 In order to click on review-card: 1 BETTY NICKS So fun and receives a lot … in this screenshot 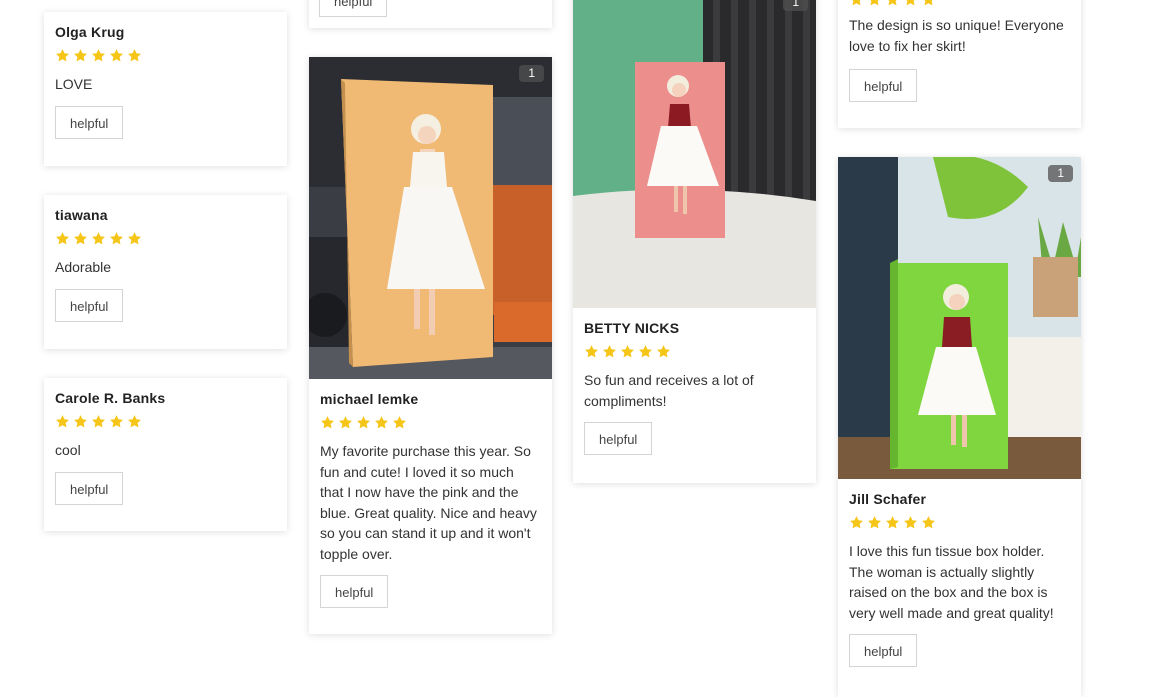, I will do `click(694, 241)`.